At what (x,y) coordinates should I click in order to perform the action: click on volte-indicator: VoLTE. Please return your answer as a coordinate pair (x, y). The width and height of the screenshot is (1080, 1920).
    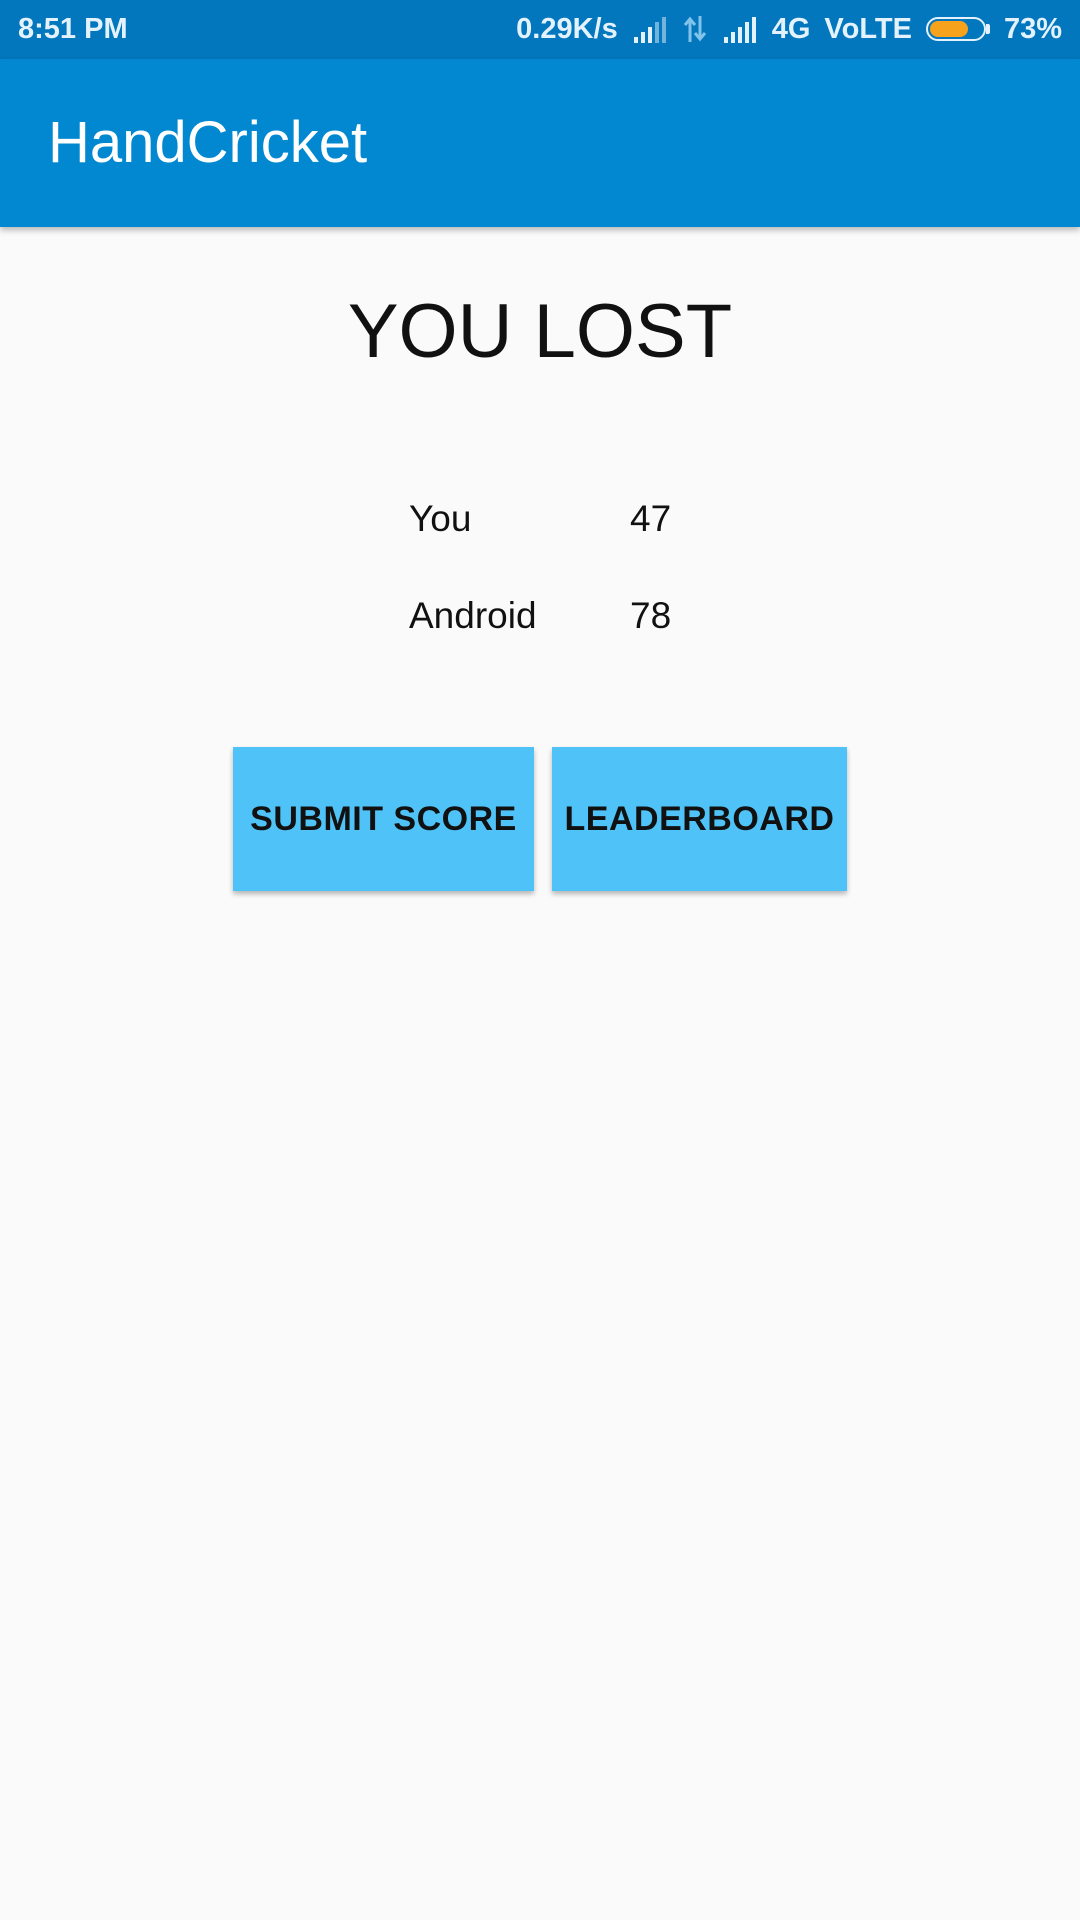
    Looking at the image, I should click on (868, 29).